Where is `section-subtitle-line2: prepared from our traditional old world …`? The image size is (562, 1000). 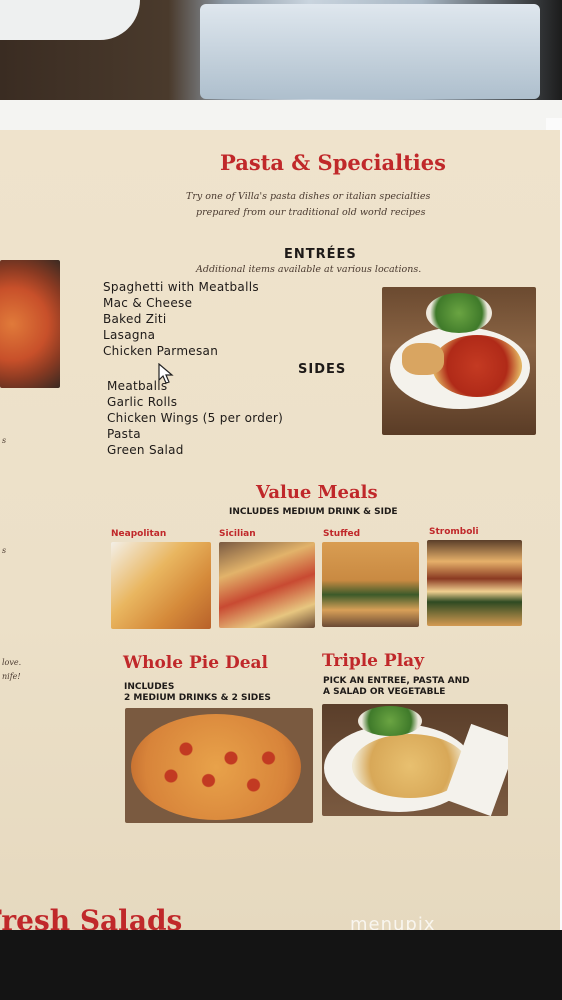
section-subtitle-line2: prepared from our traditional old world … is located at coordinates (311, 212).